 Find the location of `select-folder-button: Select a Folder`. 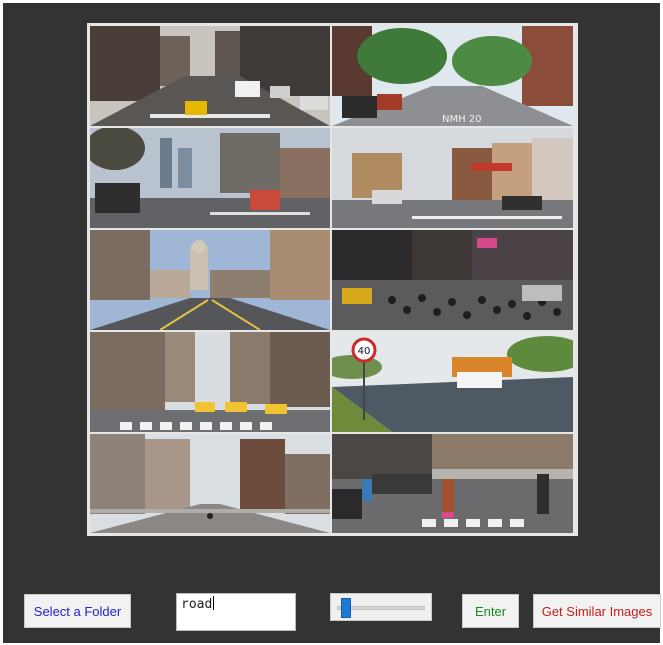

select-folder-button: Select a Folder is located at coordinates (77, 611).